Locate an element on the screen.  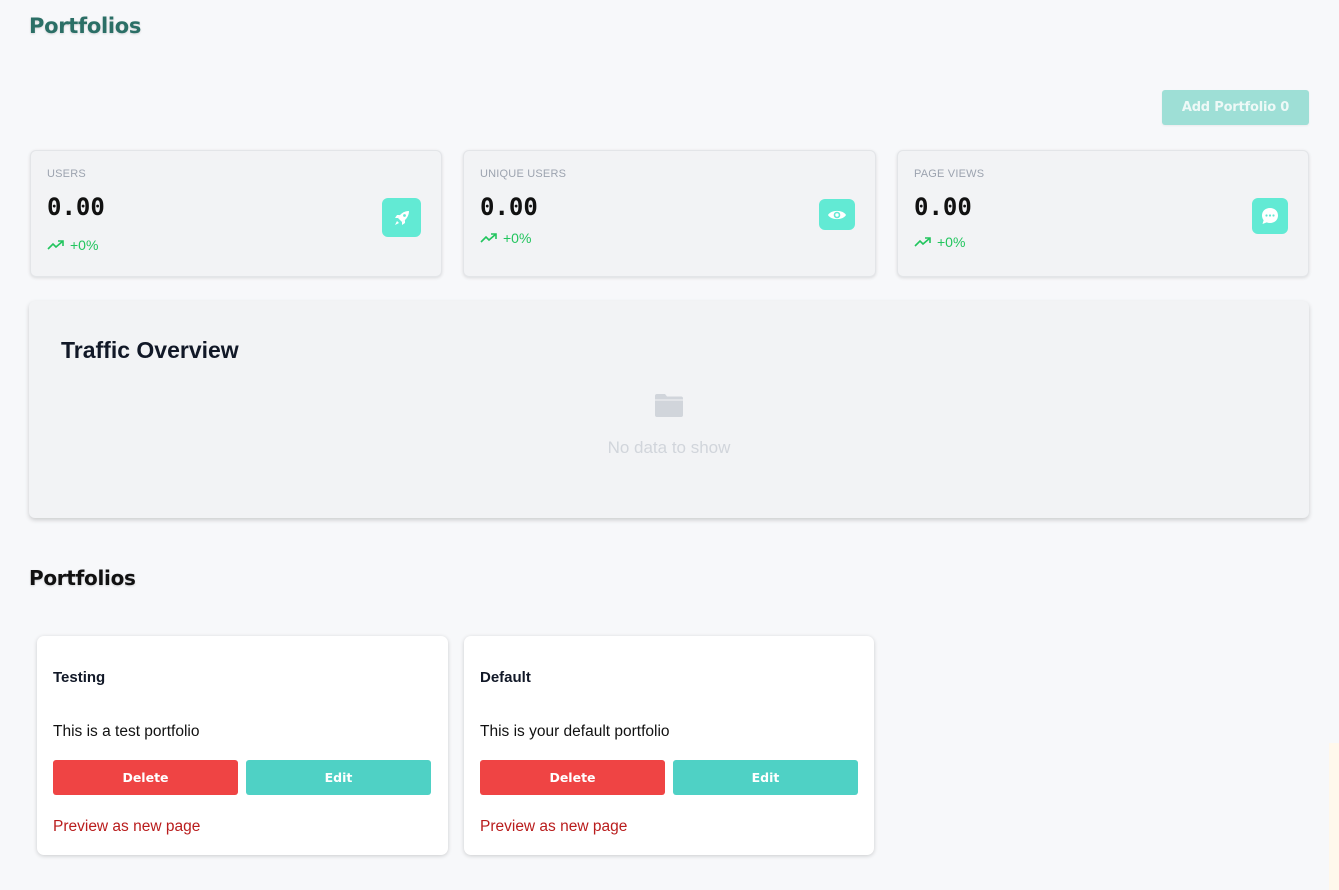
stat-label: USERS is located at coordinates (66, 174).